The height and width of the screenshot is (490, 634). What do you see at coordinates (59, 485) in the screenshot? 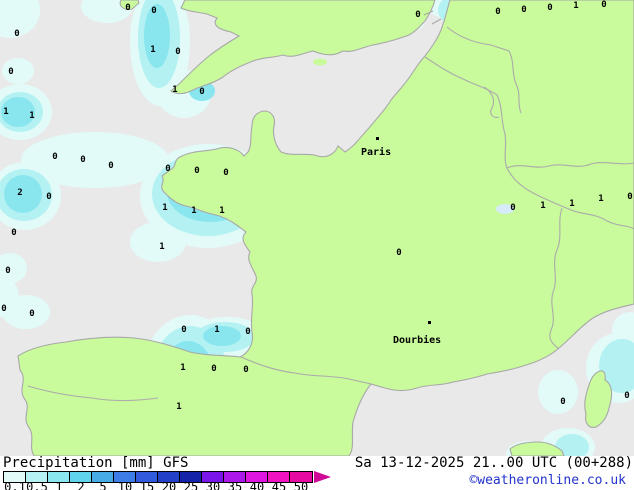
I see `colorbar-tick: 1` at bounding box center [59, 485].